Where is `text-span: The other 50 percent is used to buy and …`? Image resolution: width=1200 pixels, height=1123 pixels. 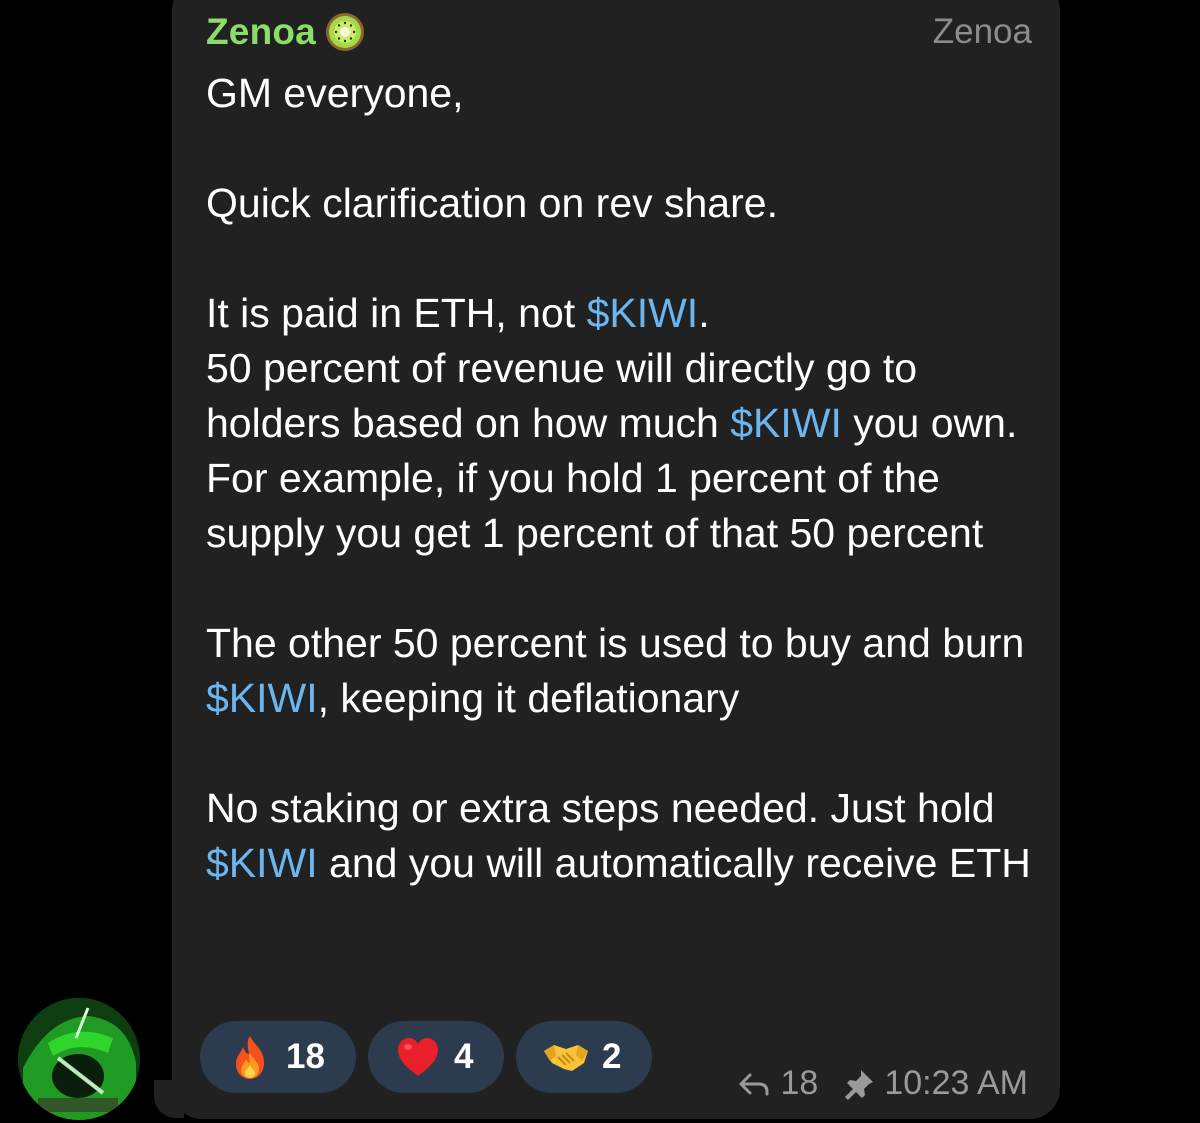
text-span: The other 50 percent is used to buy and … is located at coordinates (615, 643).